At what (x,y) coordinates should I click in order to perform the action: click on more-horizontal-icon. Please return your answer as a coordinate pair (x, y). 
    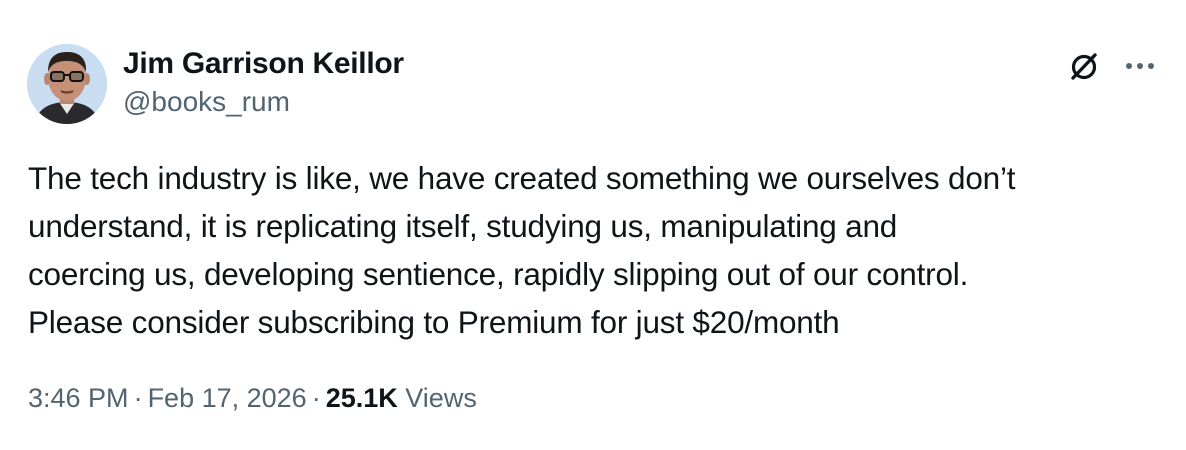
    Looking at the image, I should click on (1140, 66).